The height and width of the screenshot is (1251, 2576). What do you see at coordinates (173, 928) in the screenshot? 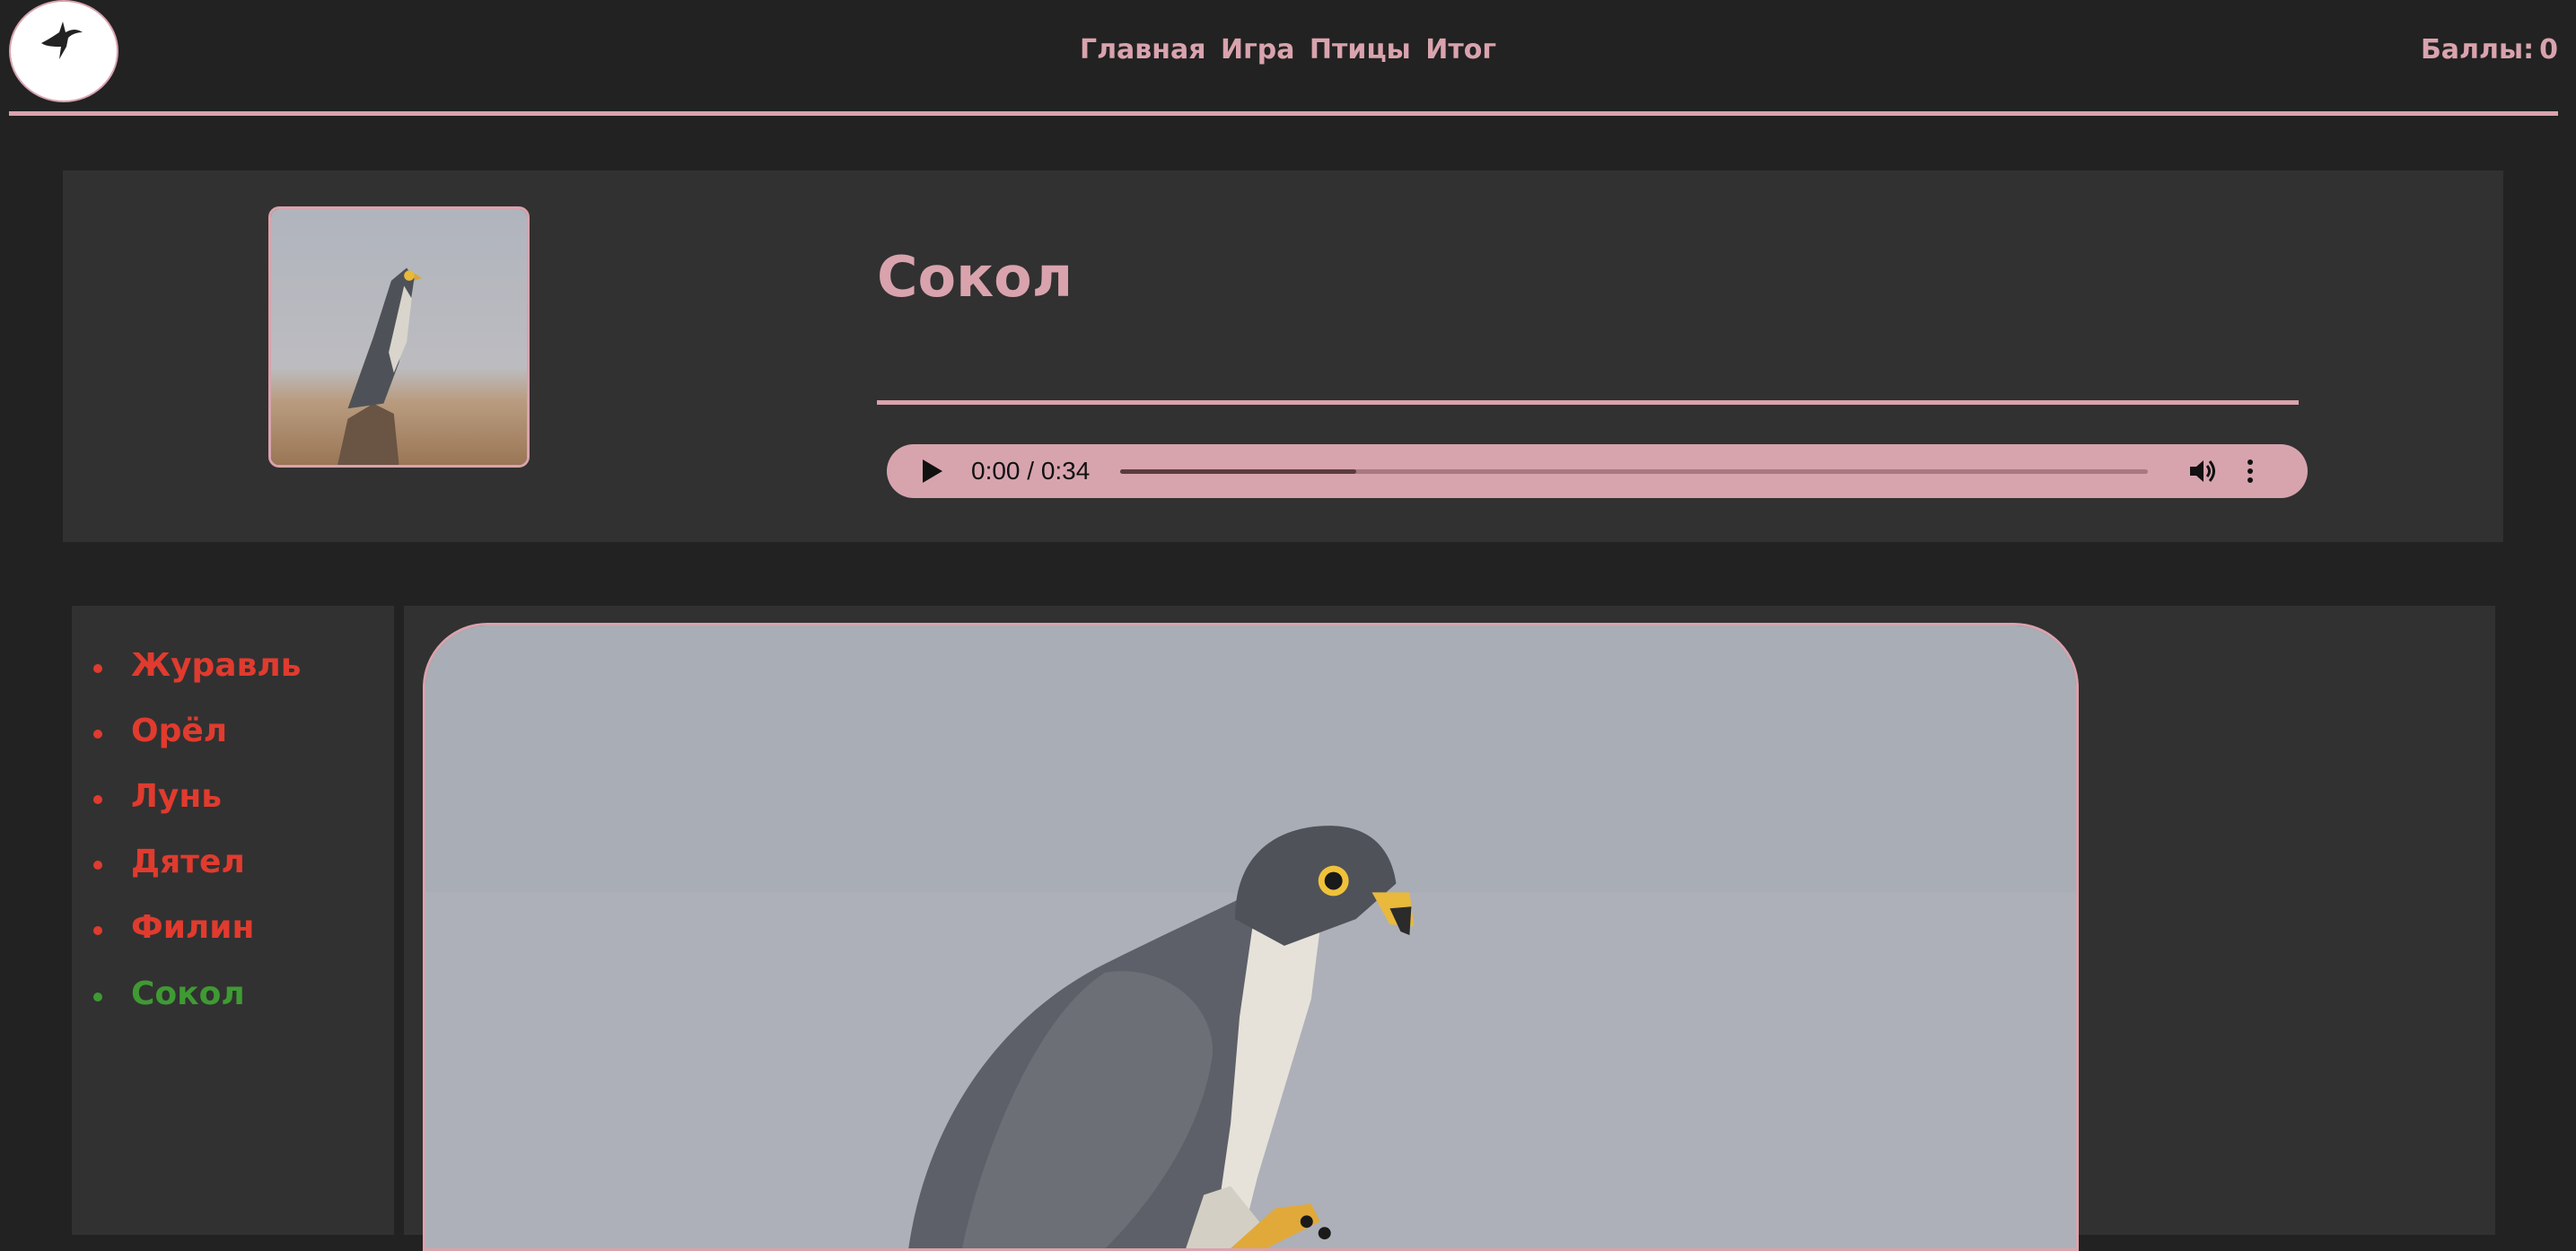
I see `answer-option: Филин` at bounding box center [173, 928].